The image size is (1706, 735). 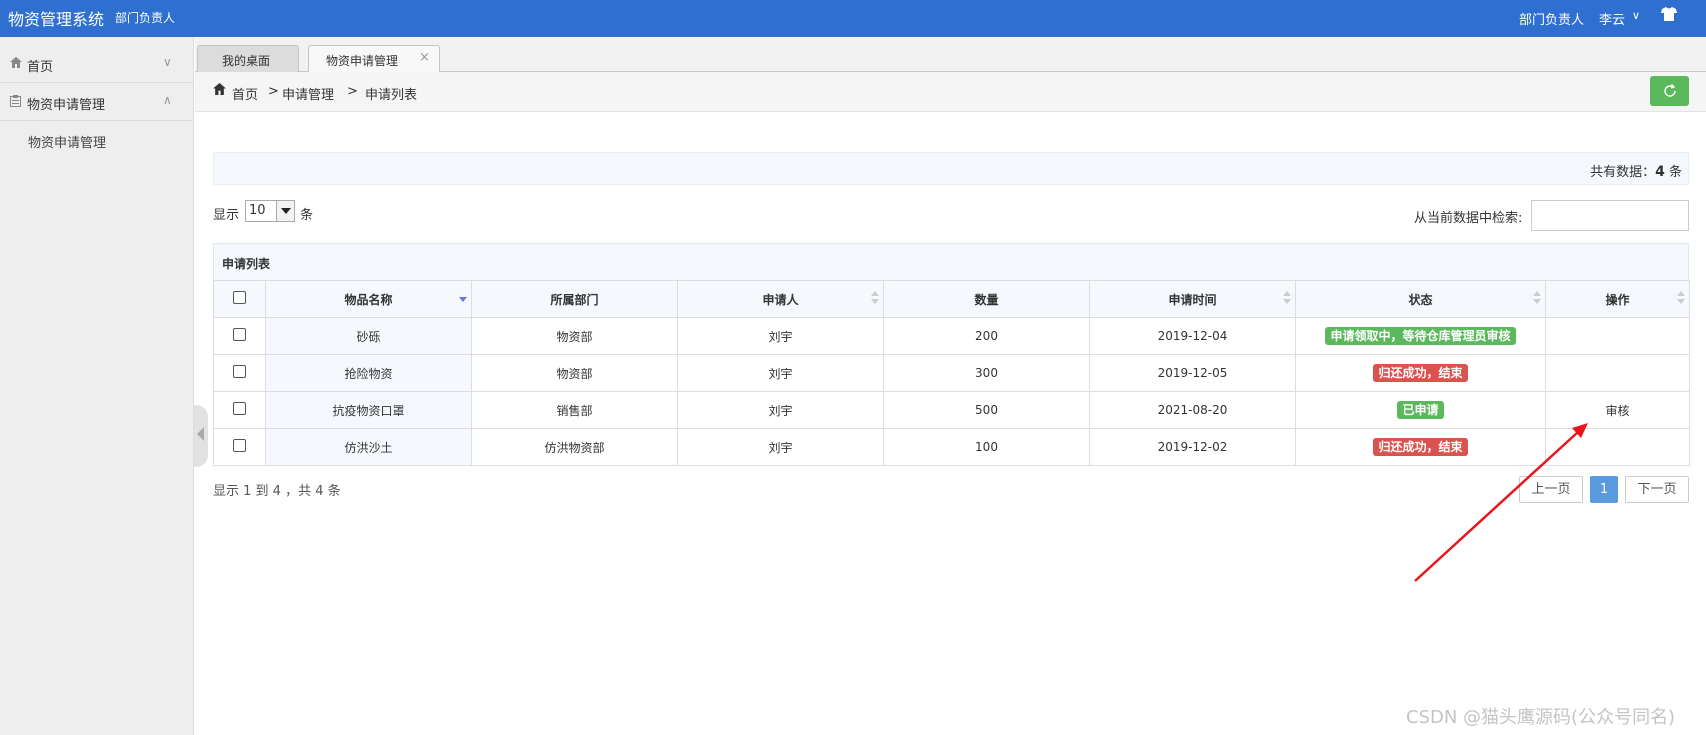 I want to click on watermark: CSDN @猫头鹰源码(公众号同名), so click(x=1541, y=717).